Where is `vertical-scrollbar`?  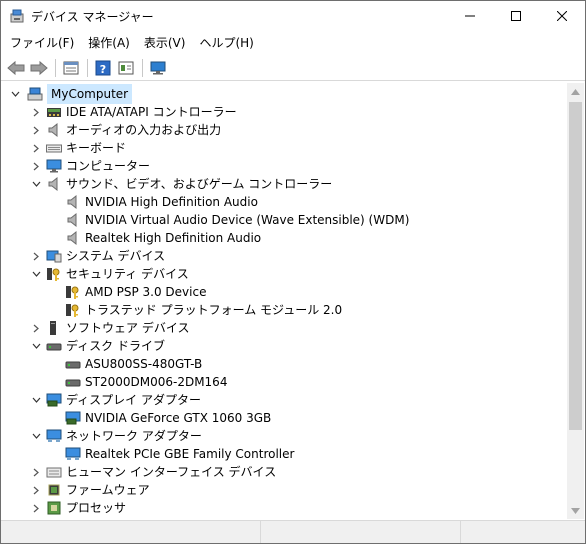 vertical-scrollbar is located at coordinates (575, 301).